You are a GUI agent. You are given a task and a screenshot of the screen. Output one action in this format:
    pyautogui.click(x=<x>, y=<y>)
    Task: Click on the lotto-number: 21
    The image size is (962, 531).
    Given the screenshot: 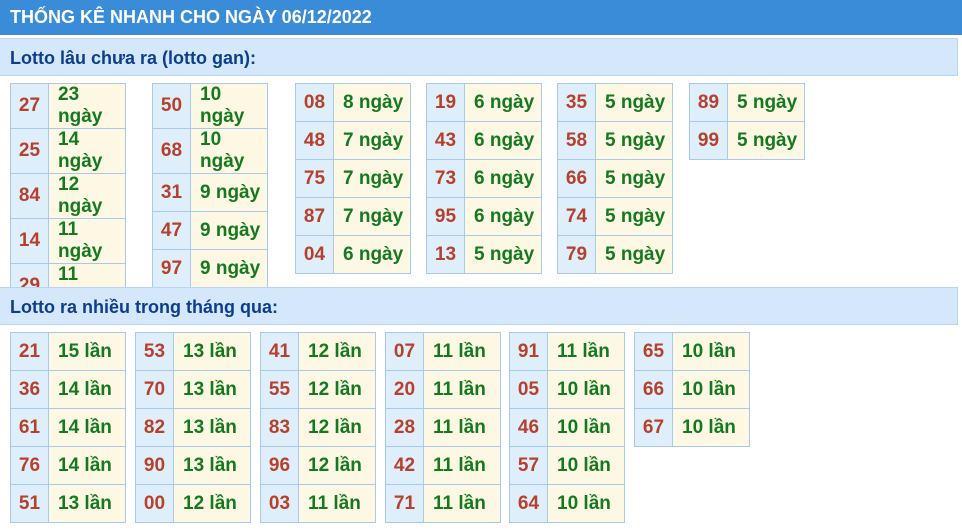 What is the action you would take?
    pyautogui.click(x=29, y=351)
    